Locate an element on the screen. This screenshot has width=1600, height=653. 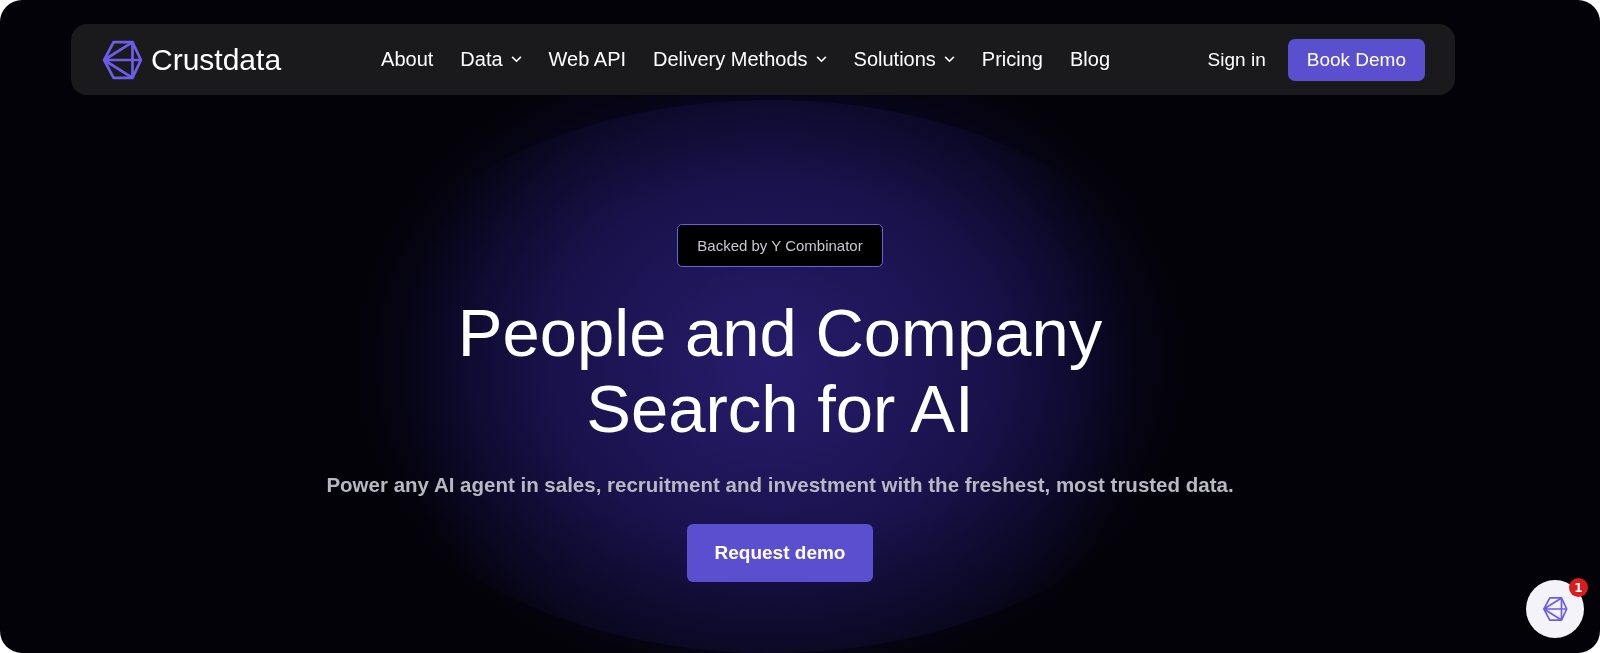
brand-name: Crustdata is located at coordinates (216, 59).